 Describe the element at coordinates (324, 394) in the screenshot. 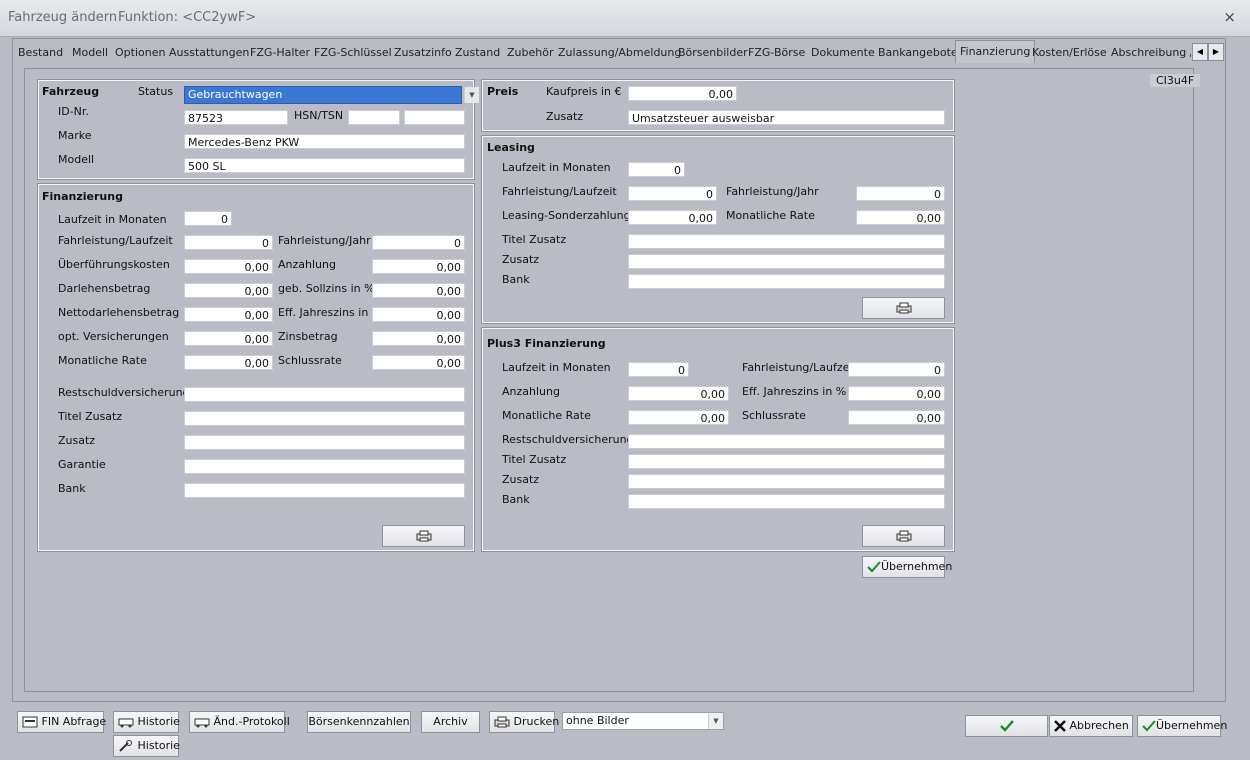

I see `fin-restschuld-field` at that location.